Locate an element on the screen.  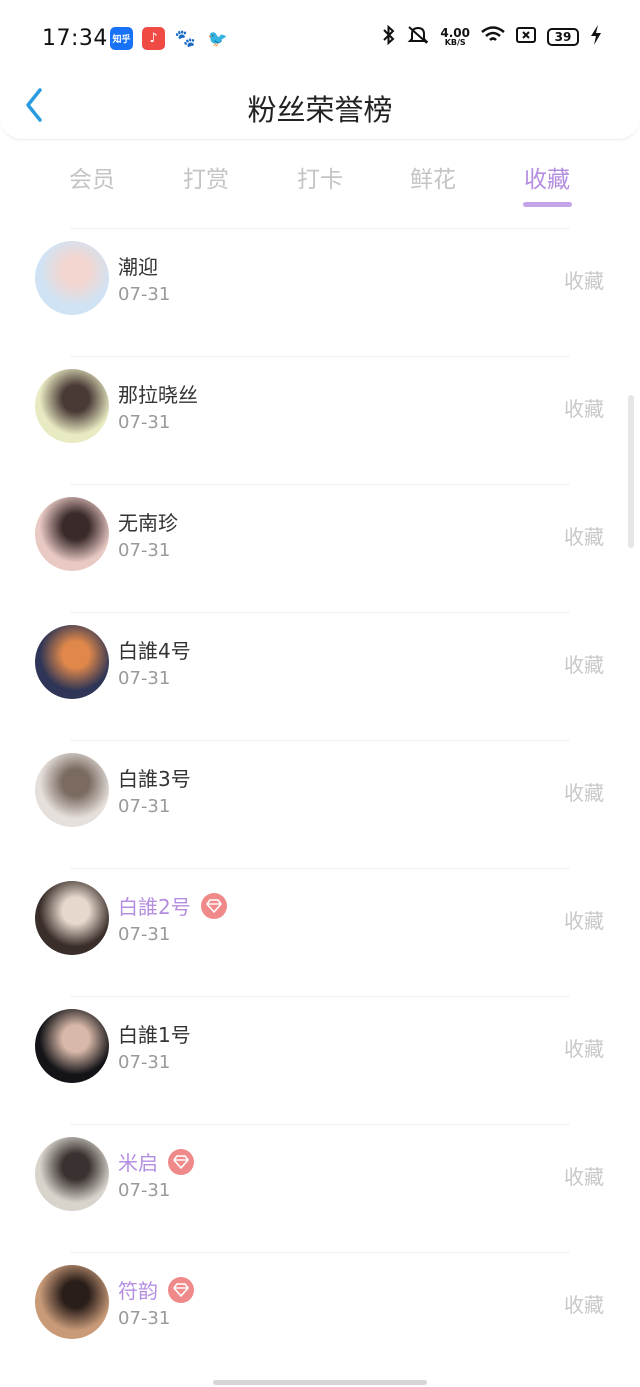
baidu-app-icon: 🐾 is located at coordinates (185, 38).